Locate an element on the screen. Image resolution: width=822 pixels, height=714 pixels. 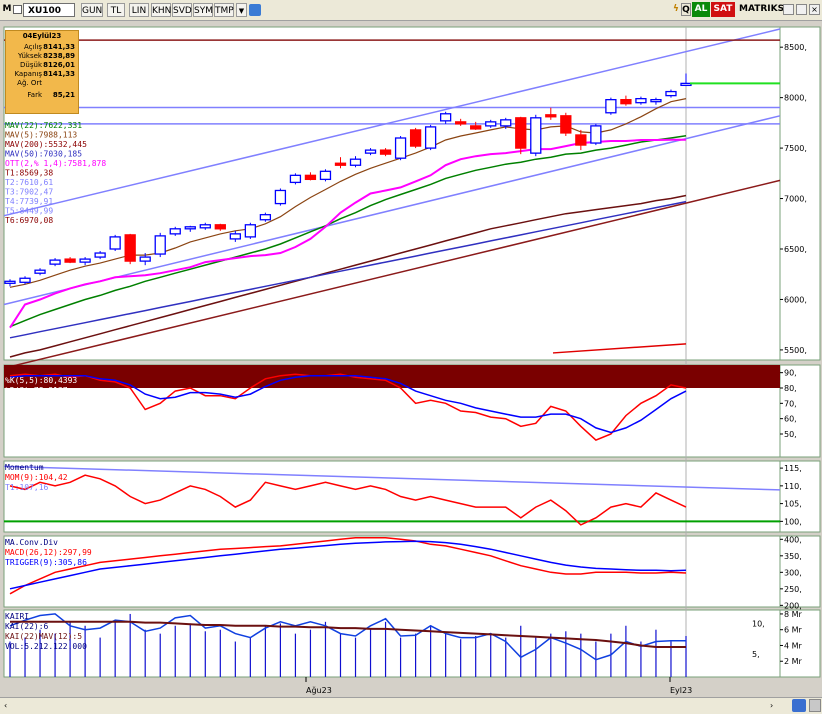
momentum-axis-tick-label-1: 110, is located at coordinates (793, 486).